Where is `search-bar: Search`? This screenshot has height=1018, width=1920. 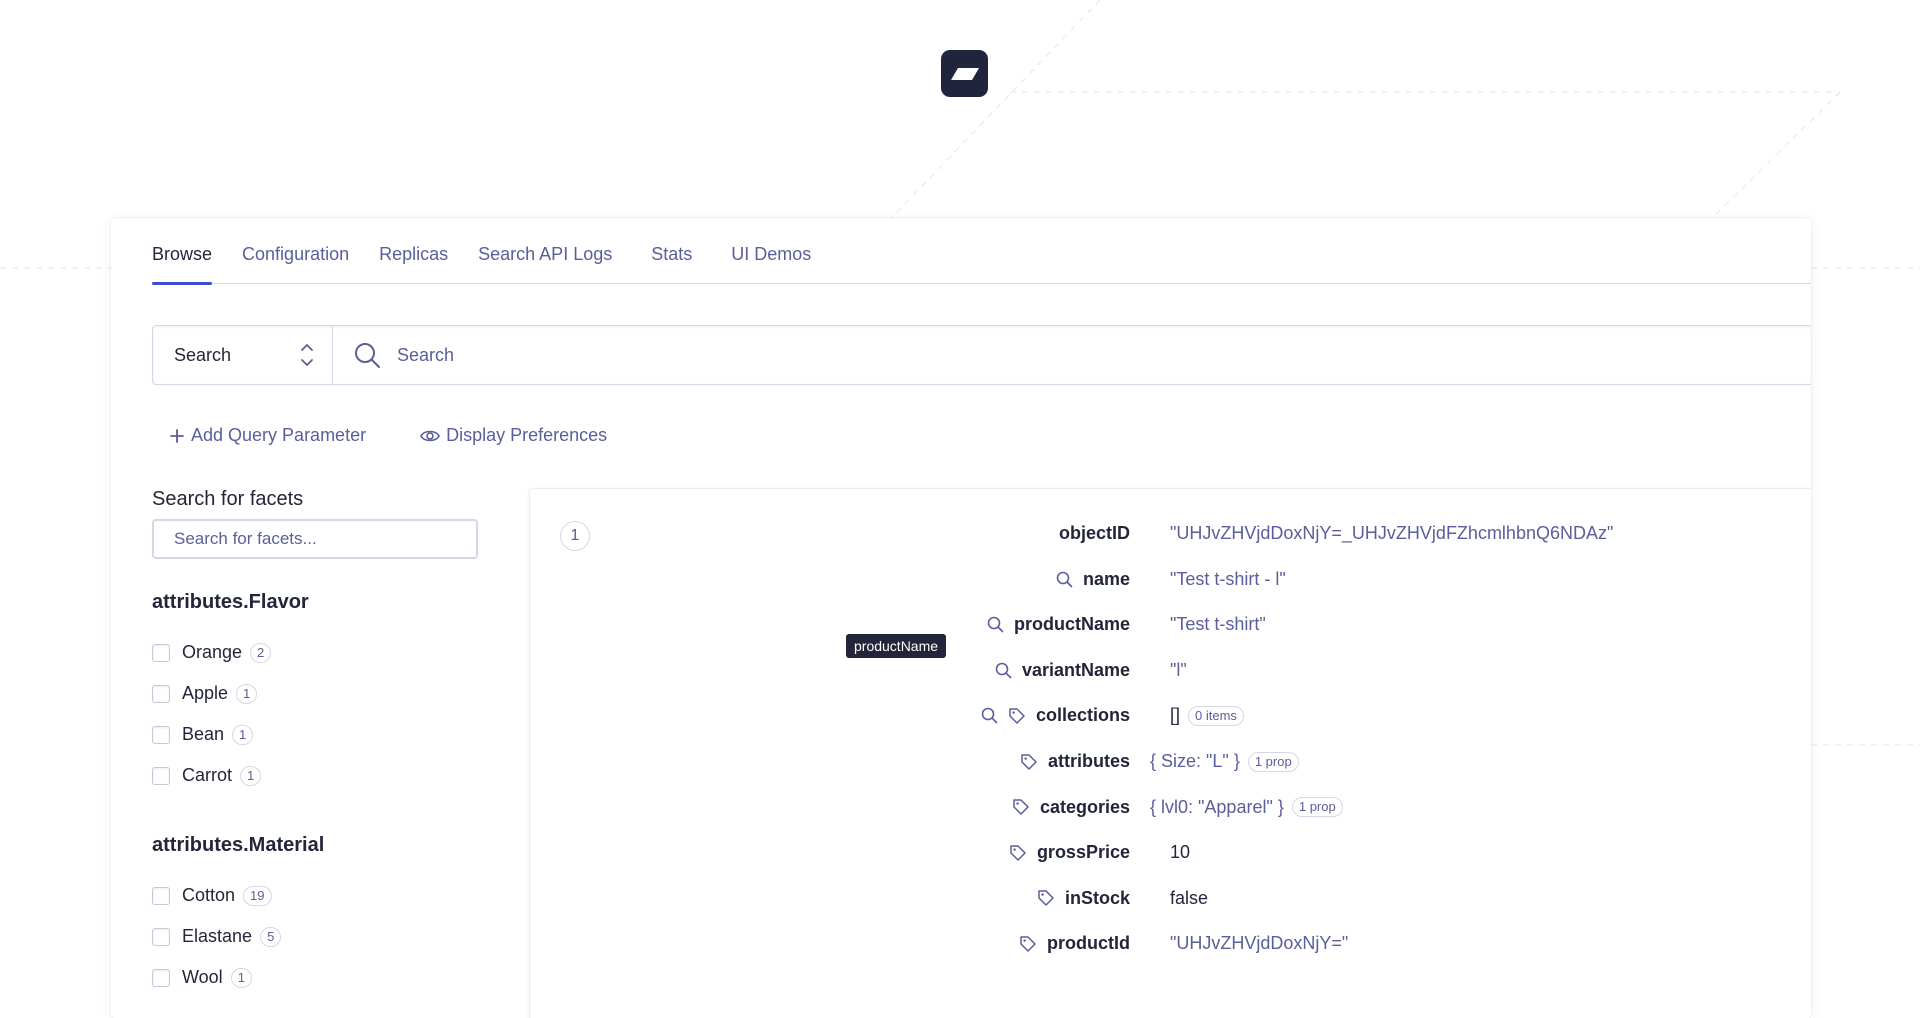 search-bar: Search is located at coordinates (981, 355).